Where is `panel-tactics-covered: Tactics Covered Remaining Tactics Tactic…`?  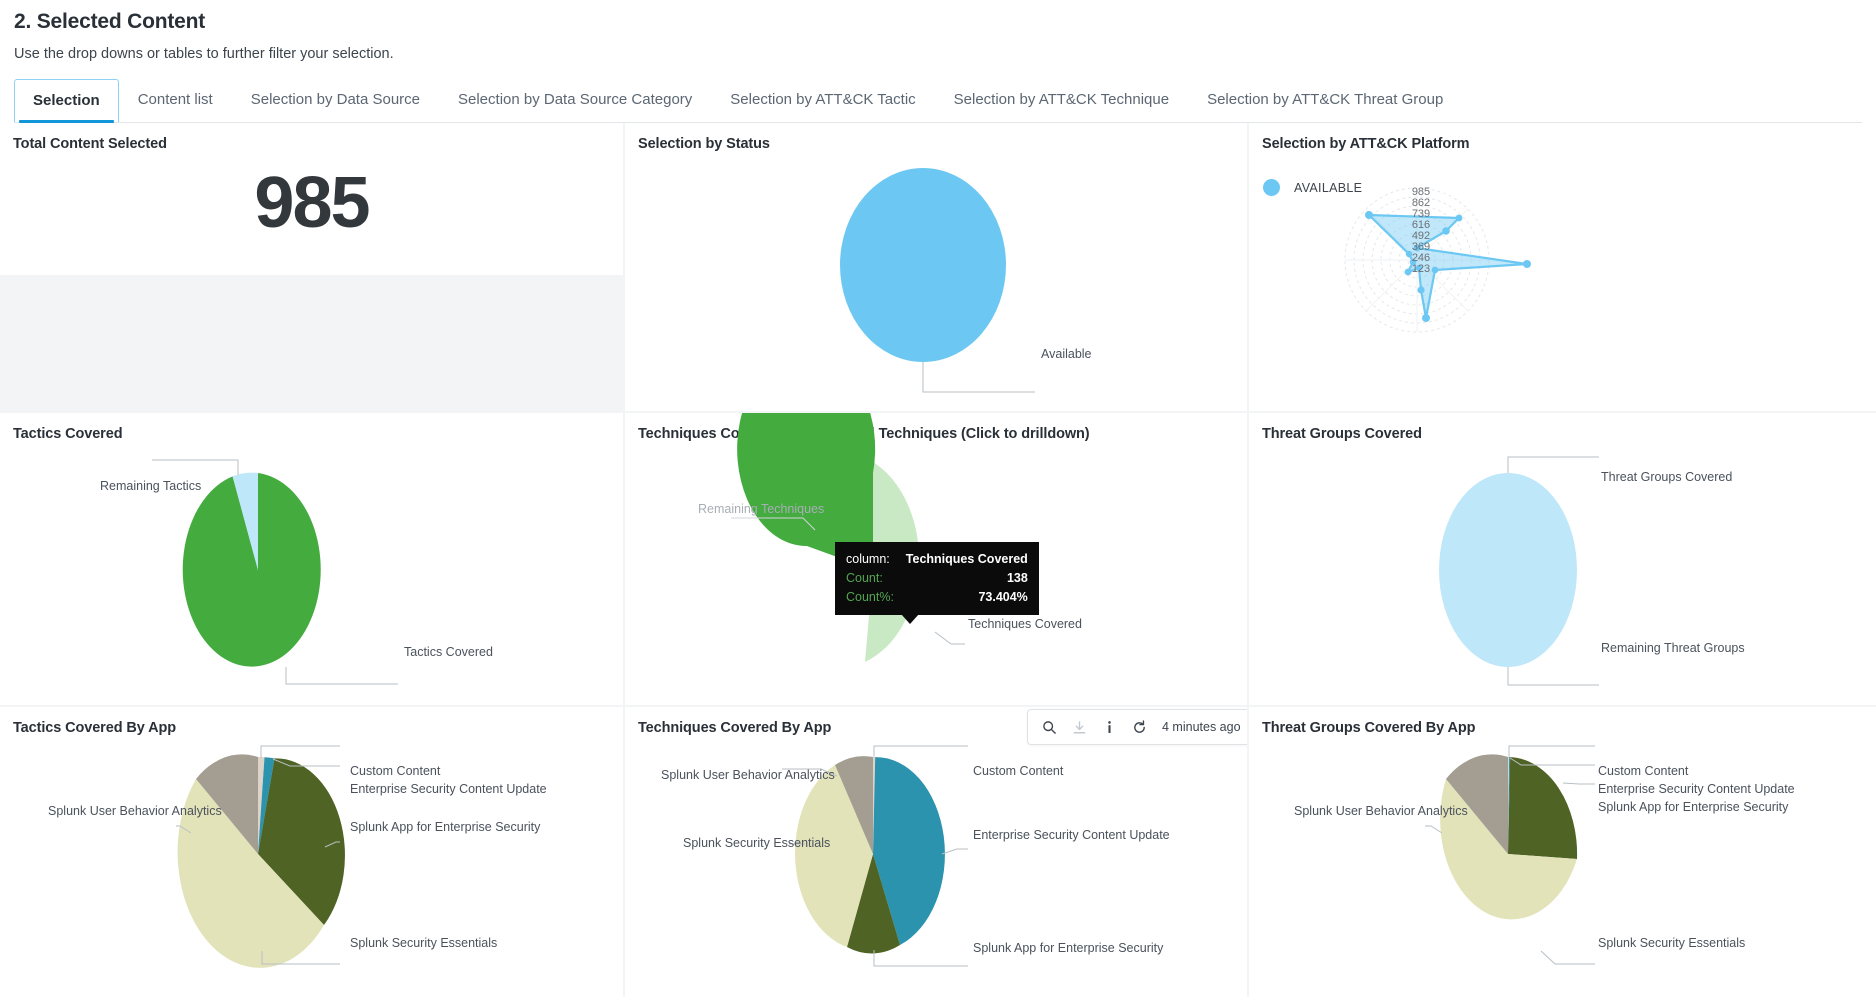 panel-tactics-covered: Tactics Covered Remaining Tactics Tactic… is located at coordinates (311, 559).